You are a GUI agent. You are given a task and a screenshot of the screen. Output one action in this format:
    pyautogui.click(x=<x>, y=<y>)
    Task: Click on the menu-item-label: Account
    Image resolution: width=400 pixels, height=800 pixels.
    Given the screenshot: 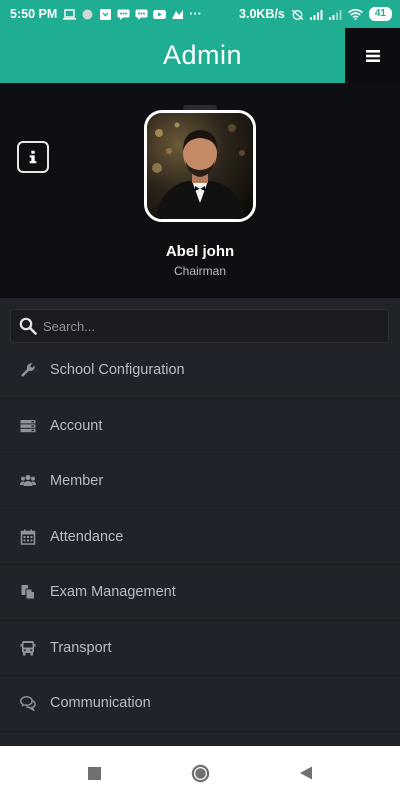 What is the action you would take?
    pyautogui.click(x=76, y=425)
    